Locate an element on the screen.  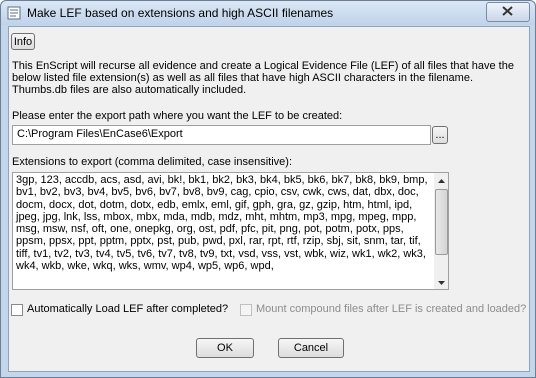
info-button: Info is located at coordinates (23, 41).